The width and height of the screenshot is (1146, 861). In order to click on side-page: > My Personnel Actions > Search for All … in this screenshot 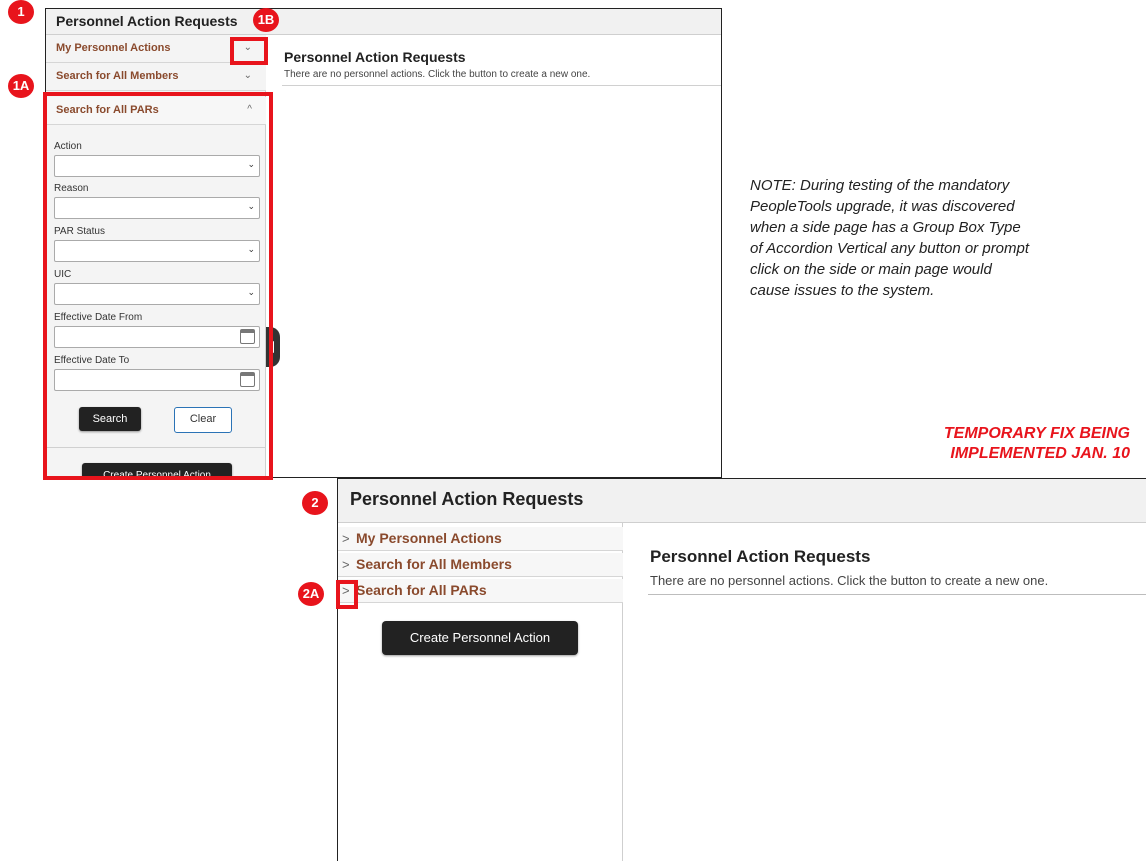, I will do `click(480, 692)`.